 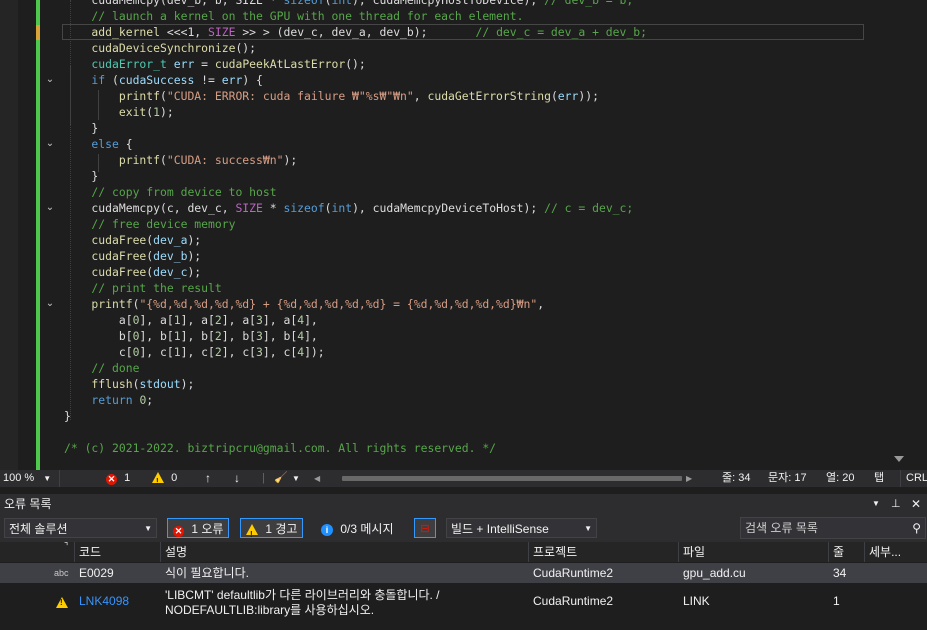 What do you see at coordinates (157, 112) in the screenshot?
I see `code-token: 1` at bounding box center [157, 112].